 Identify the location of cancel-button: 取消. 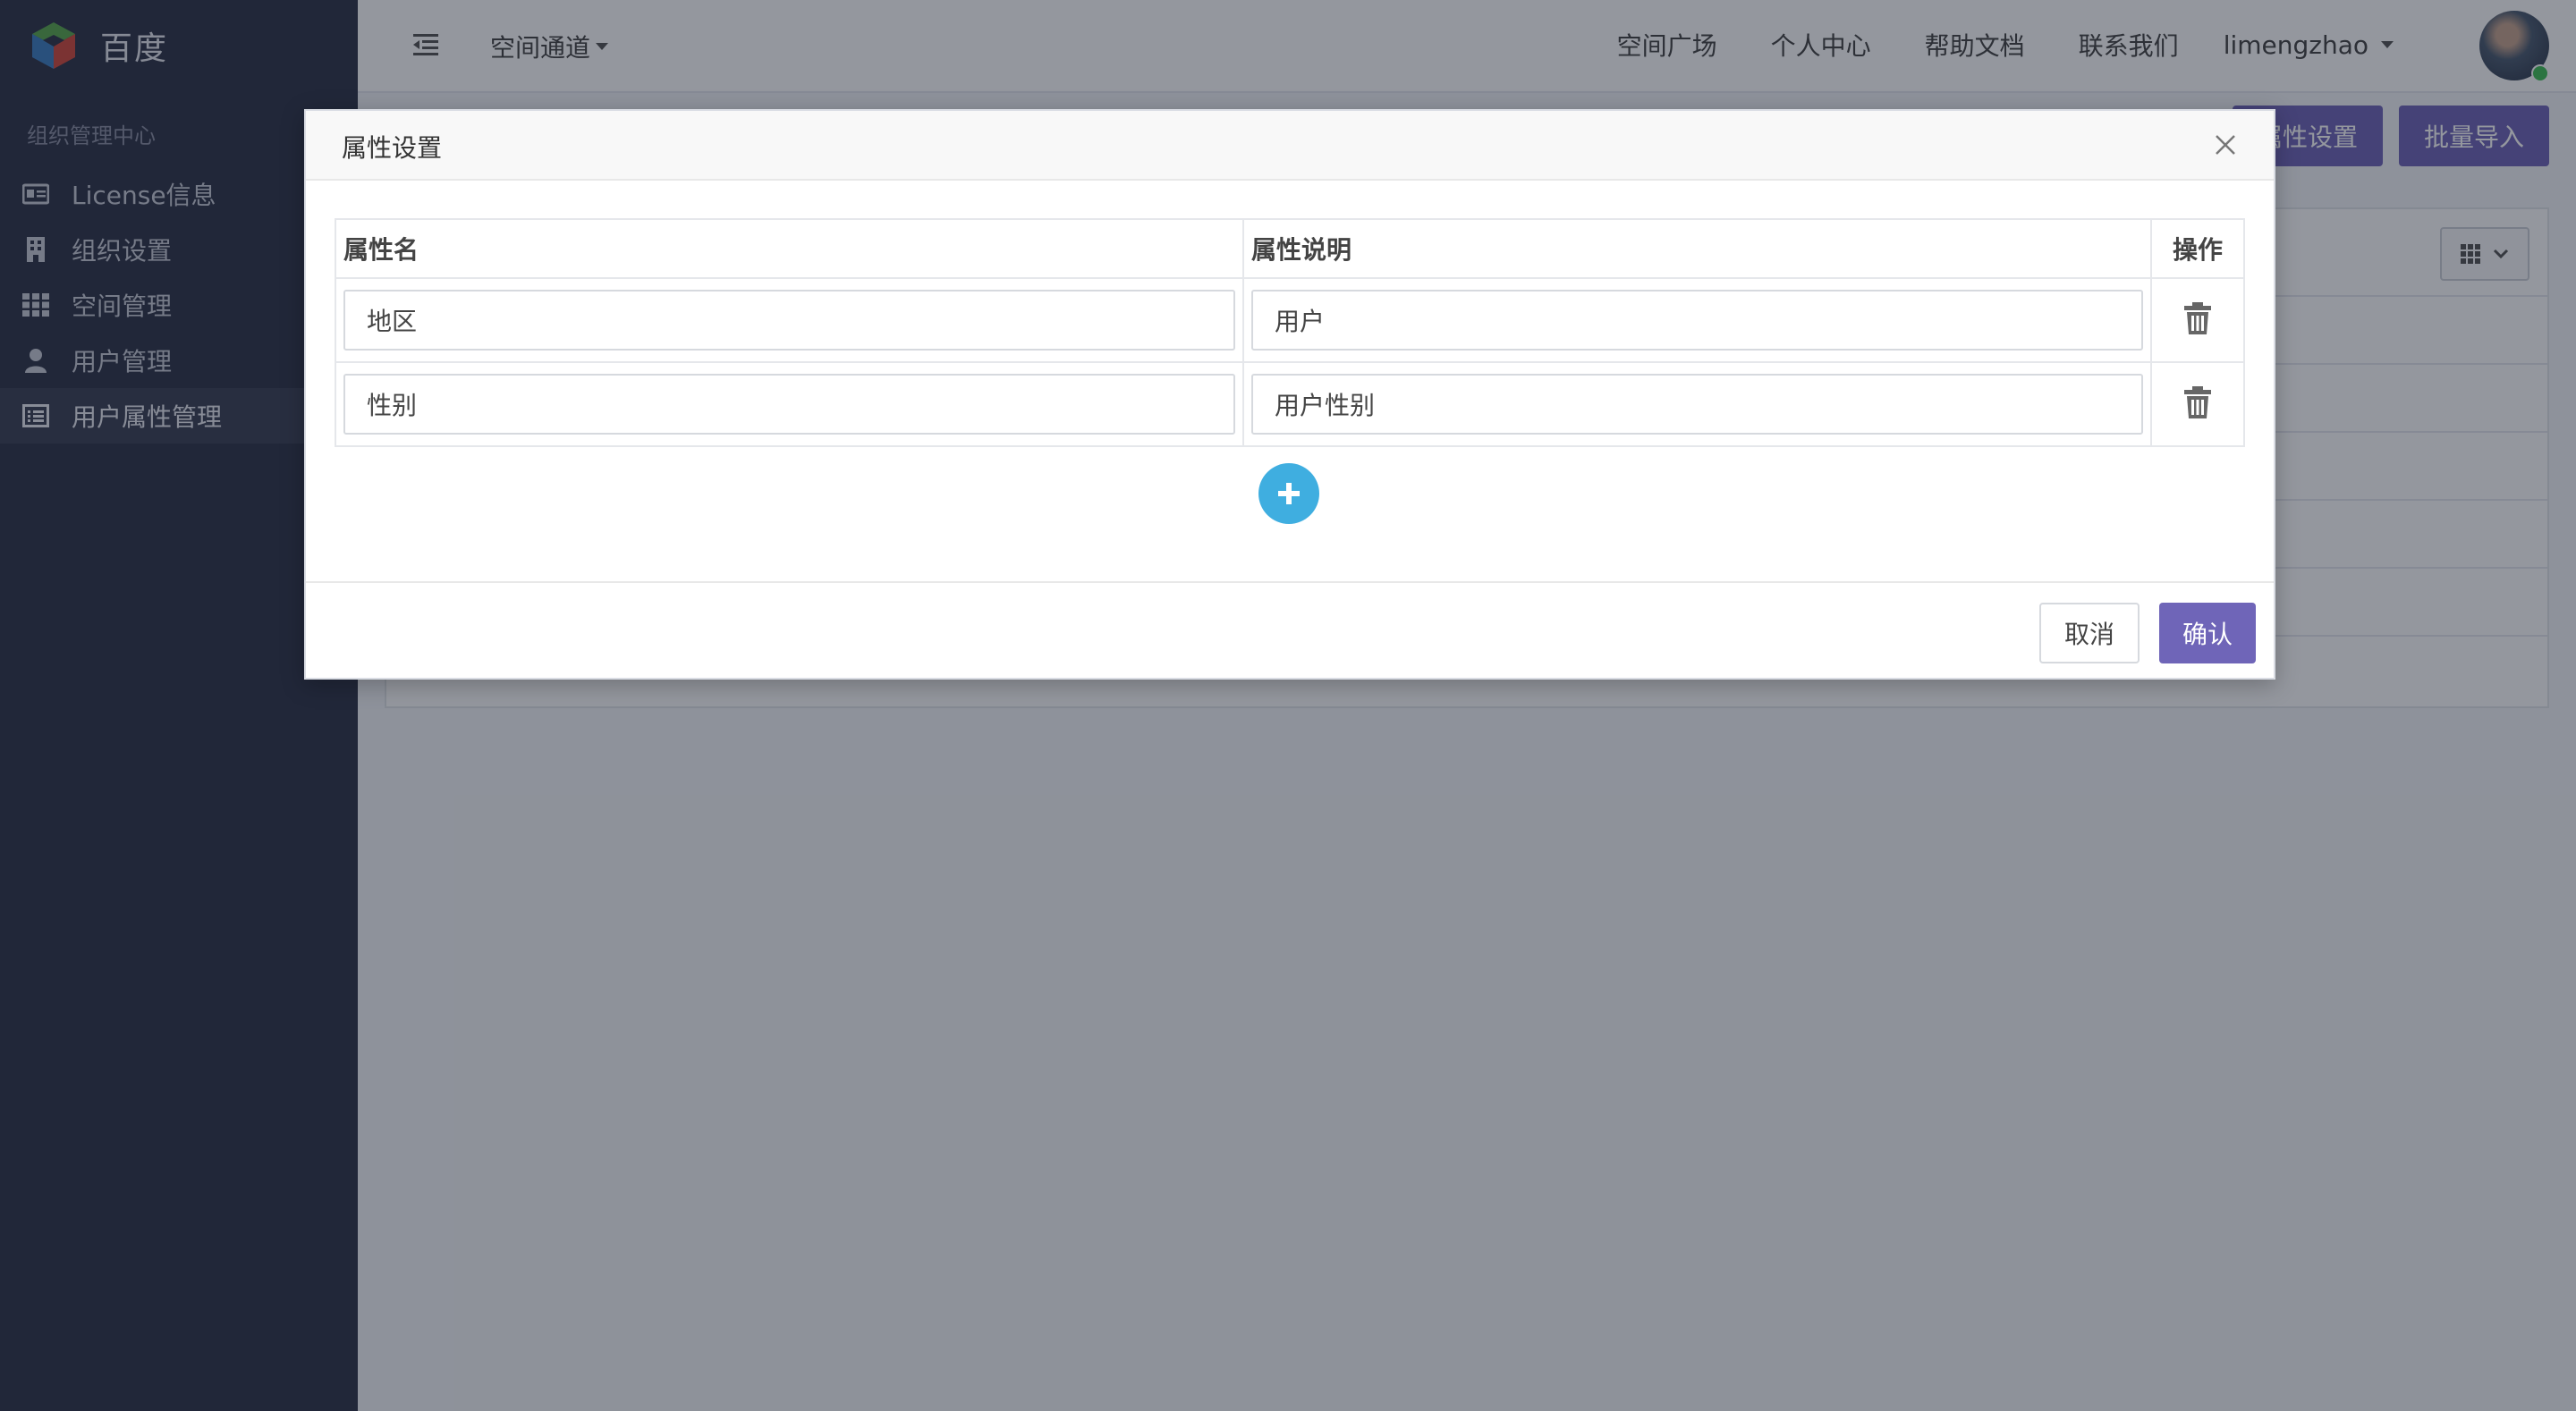
(2089, 633).